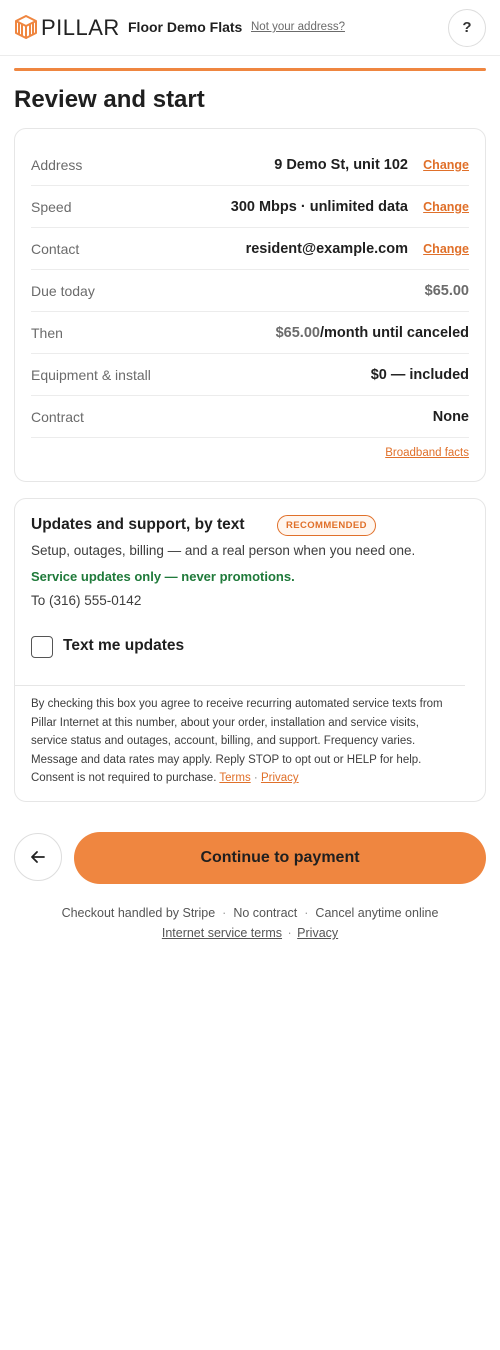 This screenshot has width=500, height=1350. Describe the element at coordinates (250, 69) in the screenshot. I see `progress-bar` at that location.